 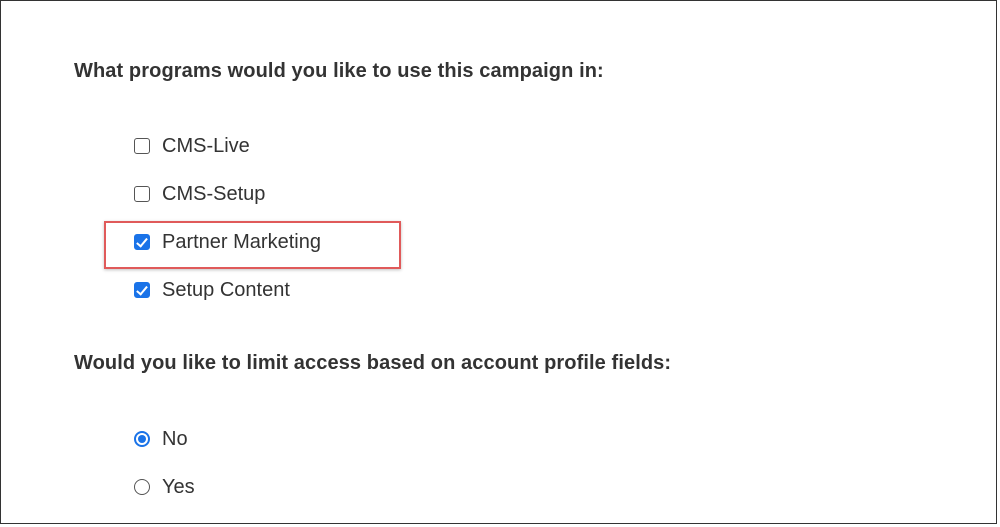 What do you see at coordinates (241, 242) in the screenshot?
I see `partner-marketing-label: Partner Marketing` at bounding box center [241, 242].